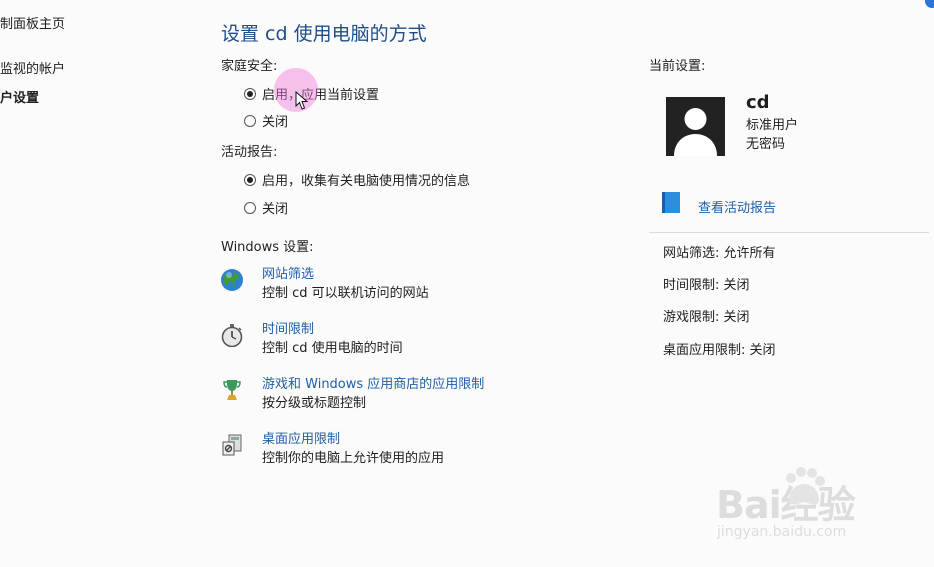 The height and width of the screenshot is (567, 934). What do you see at coordinates (737, 206) in the screenshot?
I see `view-activity-report-link: 查看活动报告` at bounding box center [737, 206].